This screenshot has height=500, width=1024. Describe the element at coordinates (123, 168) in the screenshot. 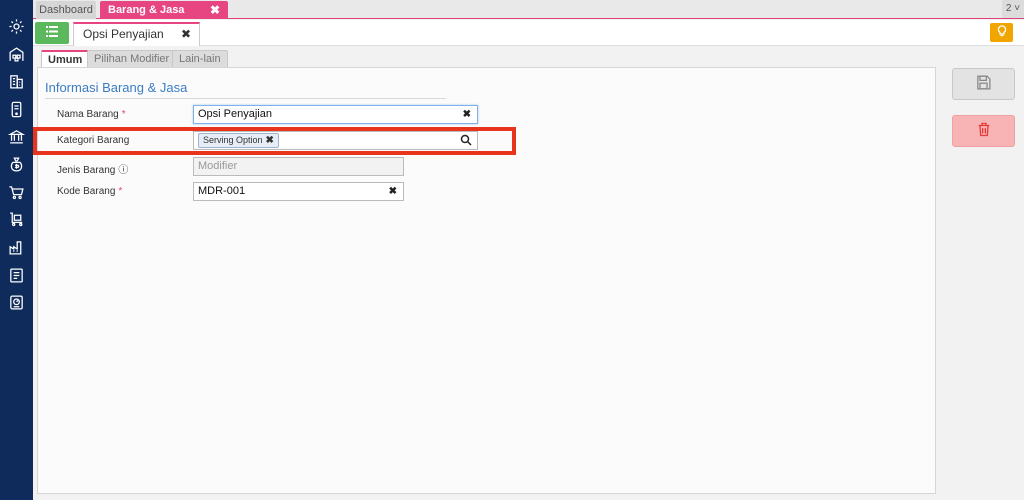

I see `info-icon: ⓘ` at that location.